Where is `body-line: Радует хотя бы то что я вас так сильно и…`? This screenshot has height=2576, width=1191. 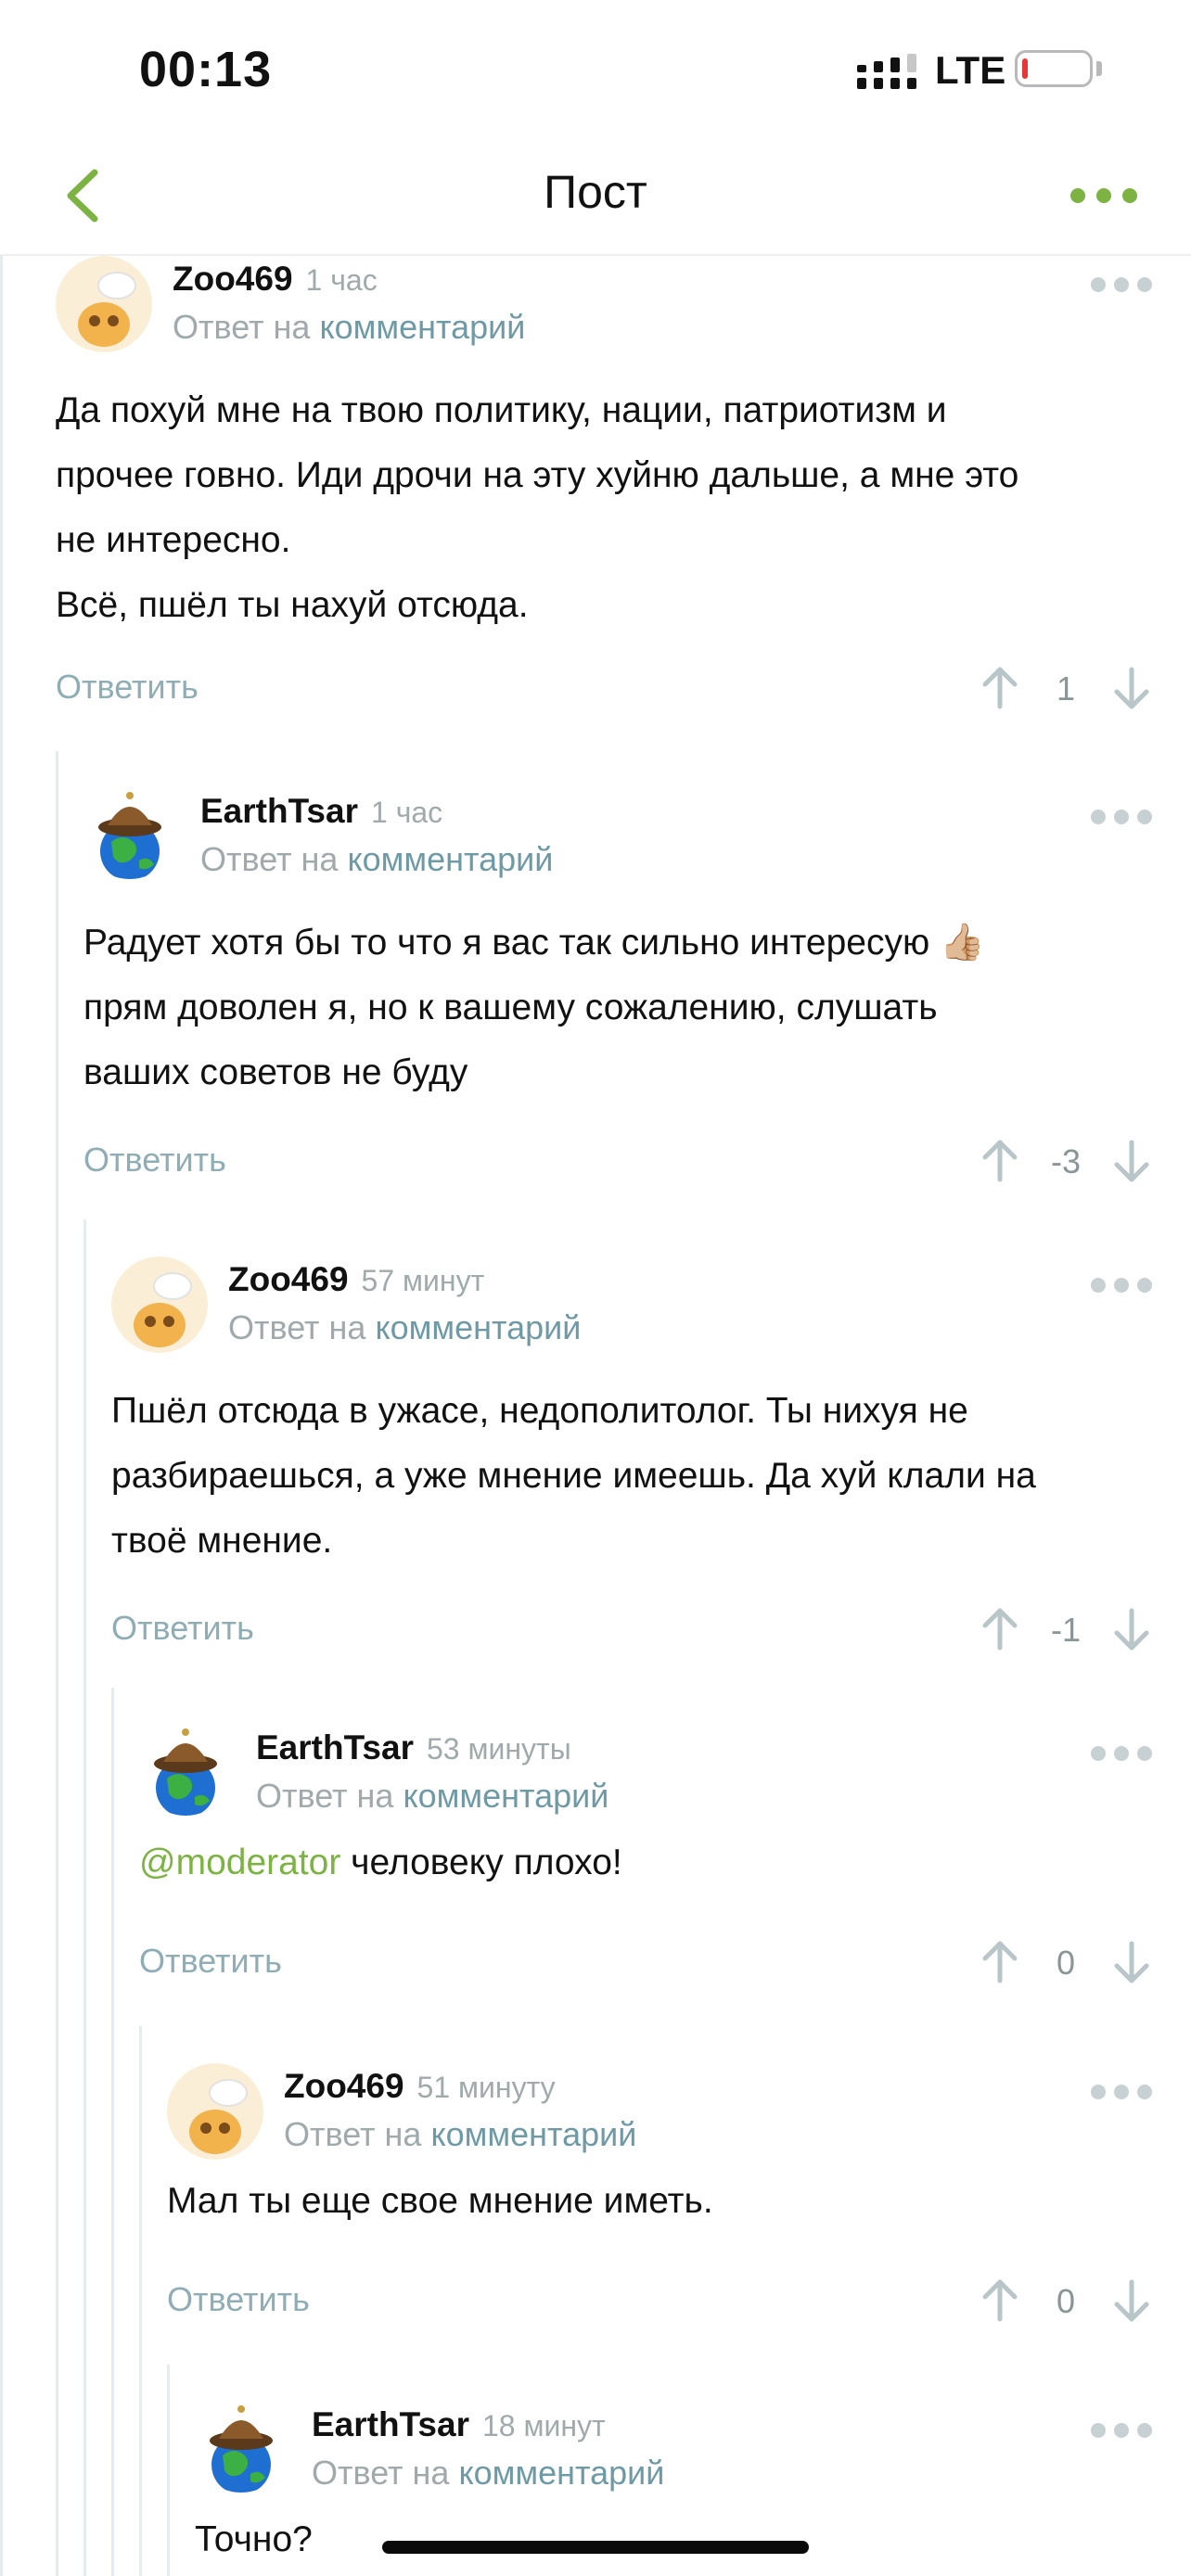
body-line: Радует хотя бы то что я вас так сильно и… is located at coordinates (534, 943).